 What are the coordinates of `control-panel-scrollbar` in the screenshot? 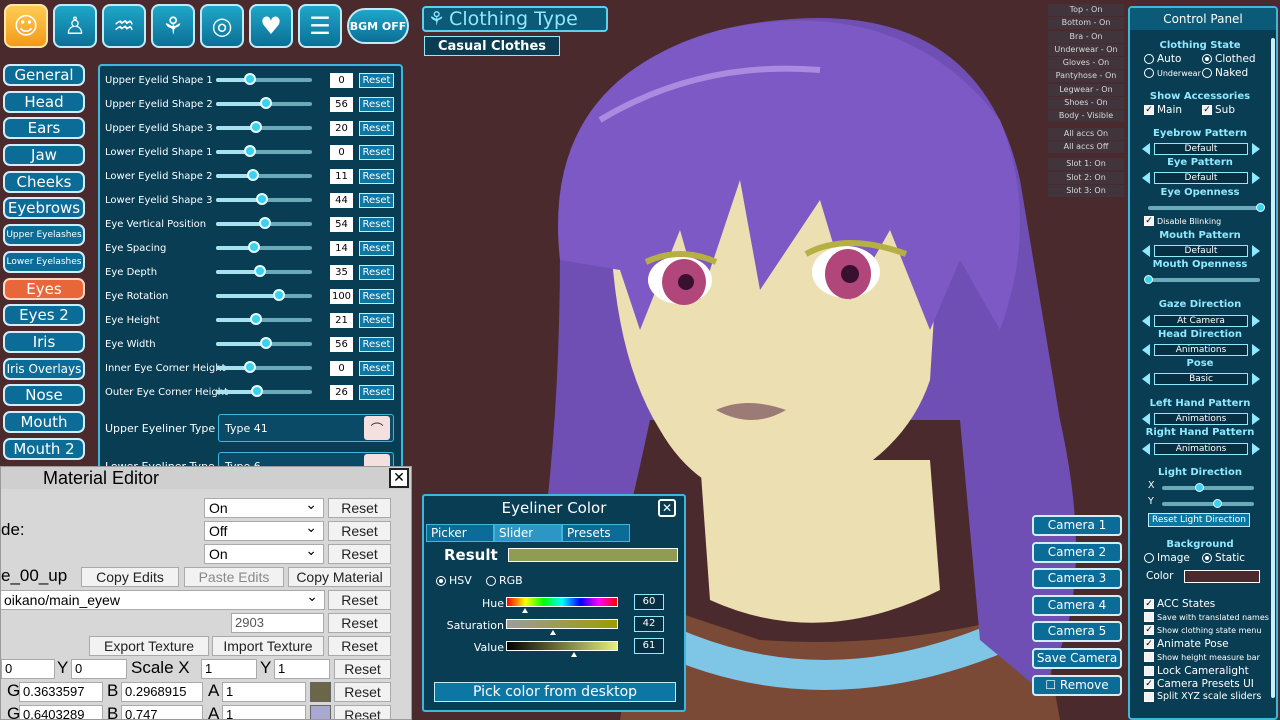 It's located at (1273, 368).